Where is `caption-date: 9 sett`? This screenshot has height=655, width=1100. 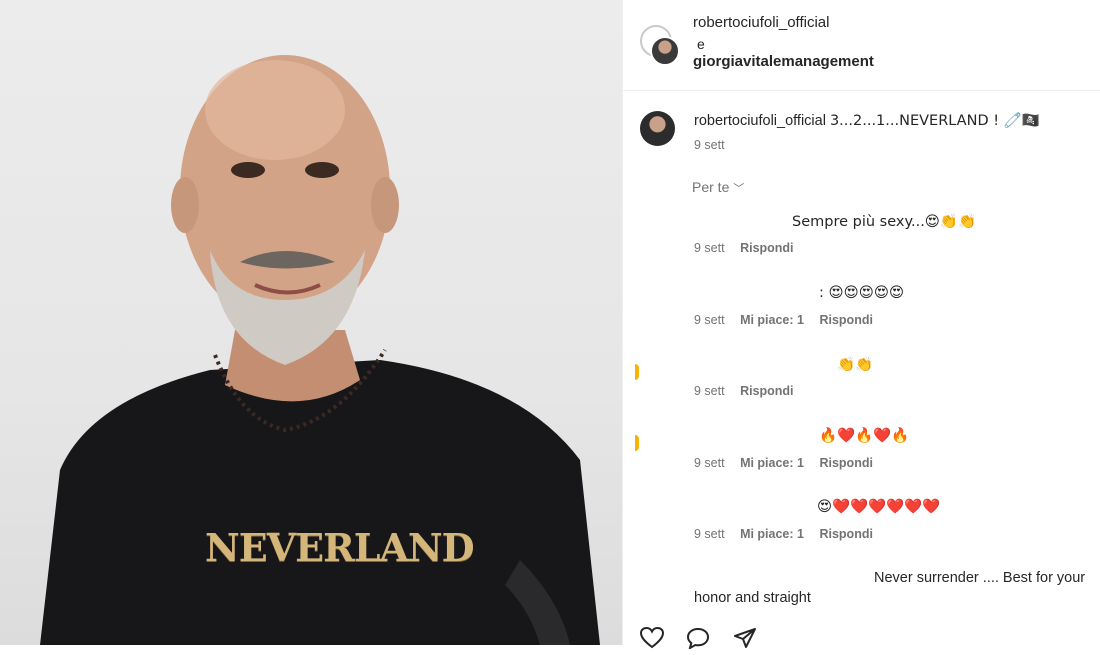 caption-date: 9 sett is located at coordinates (709, 145).